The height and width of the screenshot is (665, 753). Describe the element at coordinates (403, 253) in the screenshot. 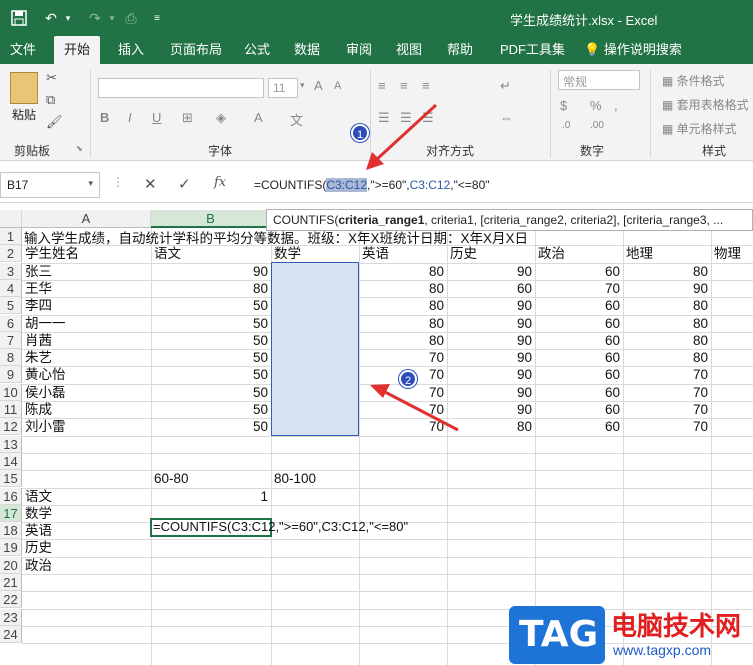

I see `header-cell: 英语` at that location.